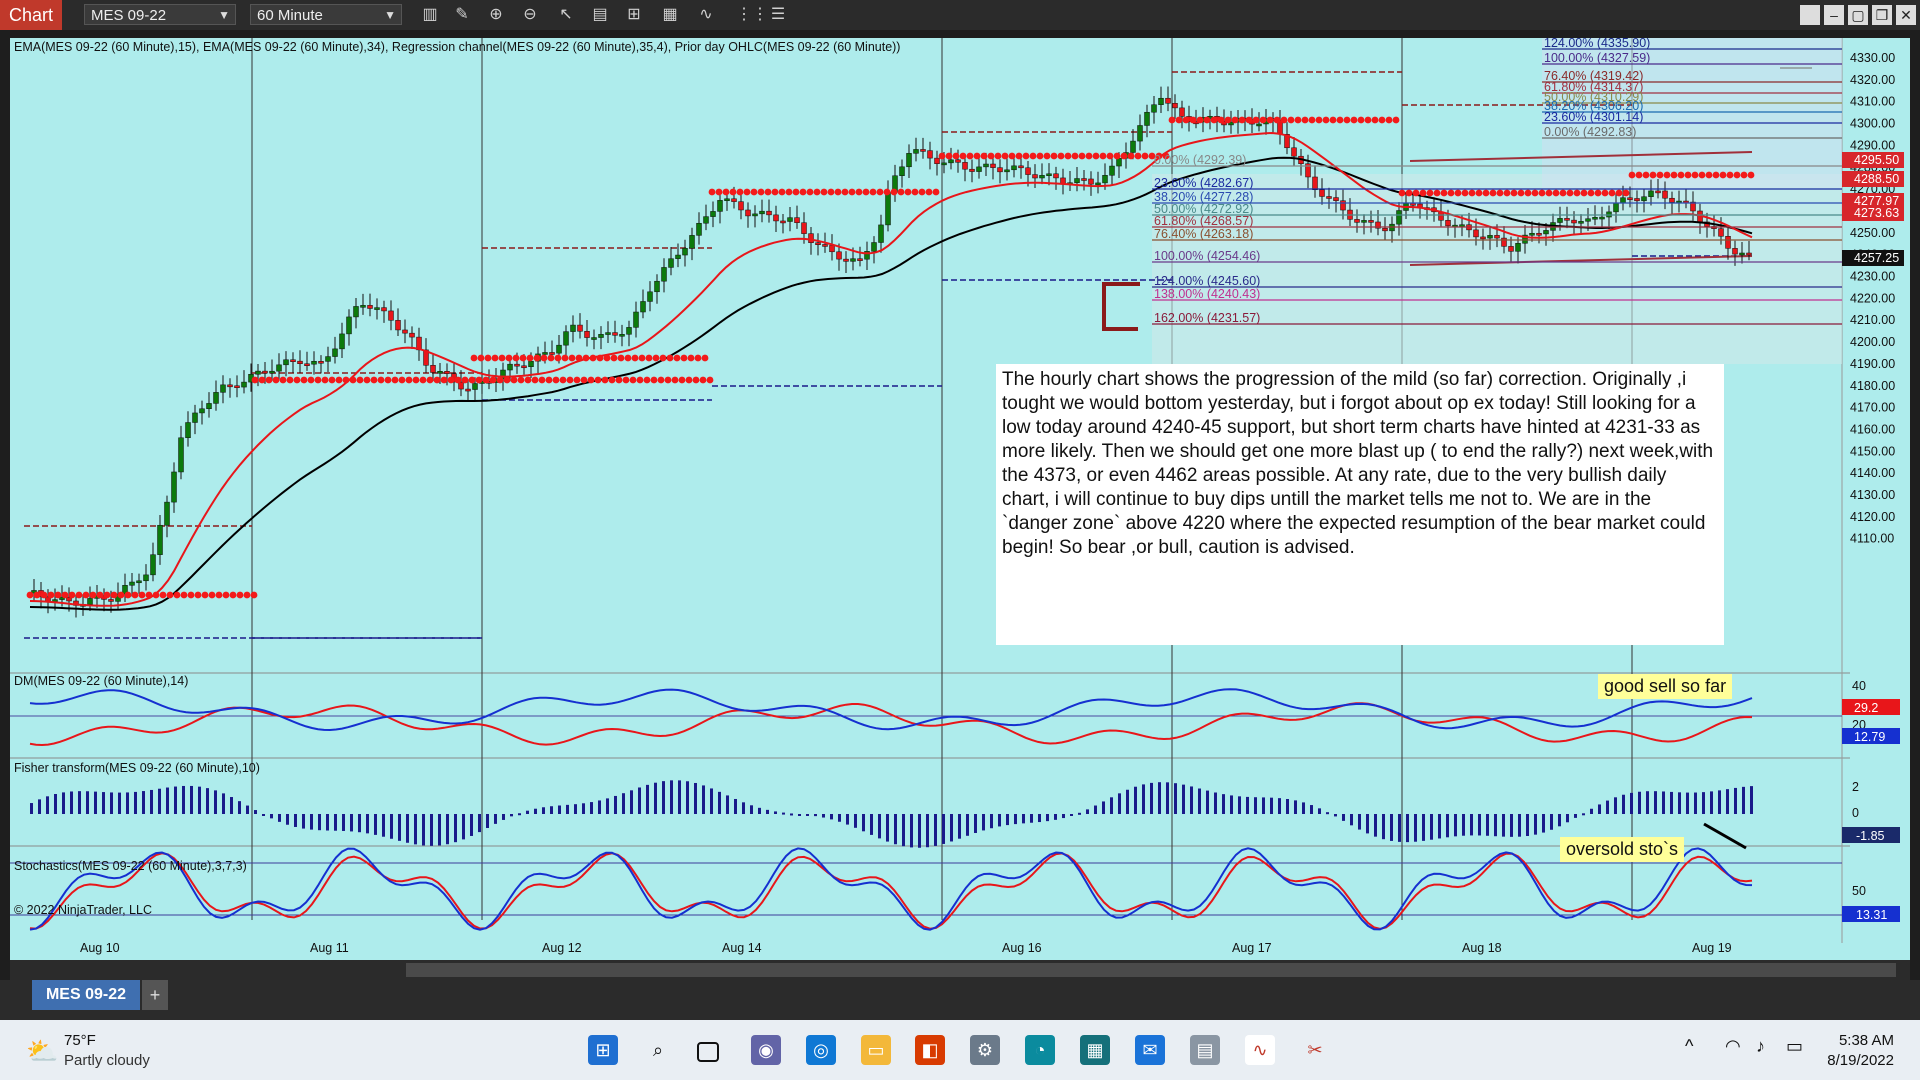 The width and height of the screenshot is (1920, 1080). Describe the element at coordinates (1794, 1046) in the screenshot. I see `battery-icon: ▭` at that location.